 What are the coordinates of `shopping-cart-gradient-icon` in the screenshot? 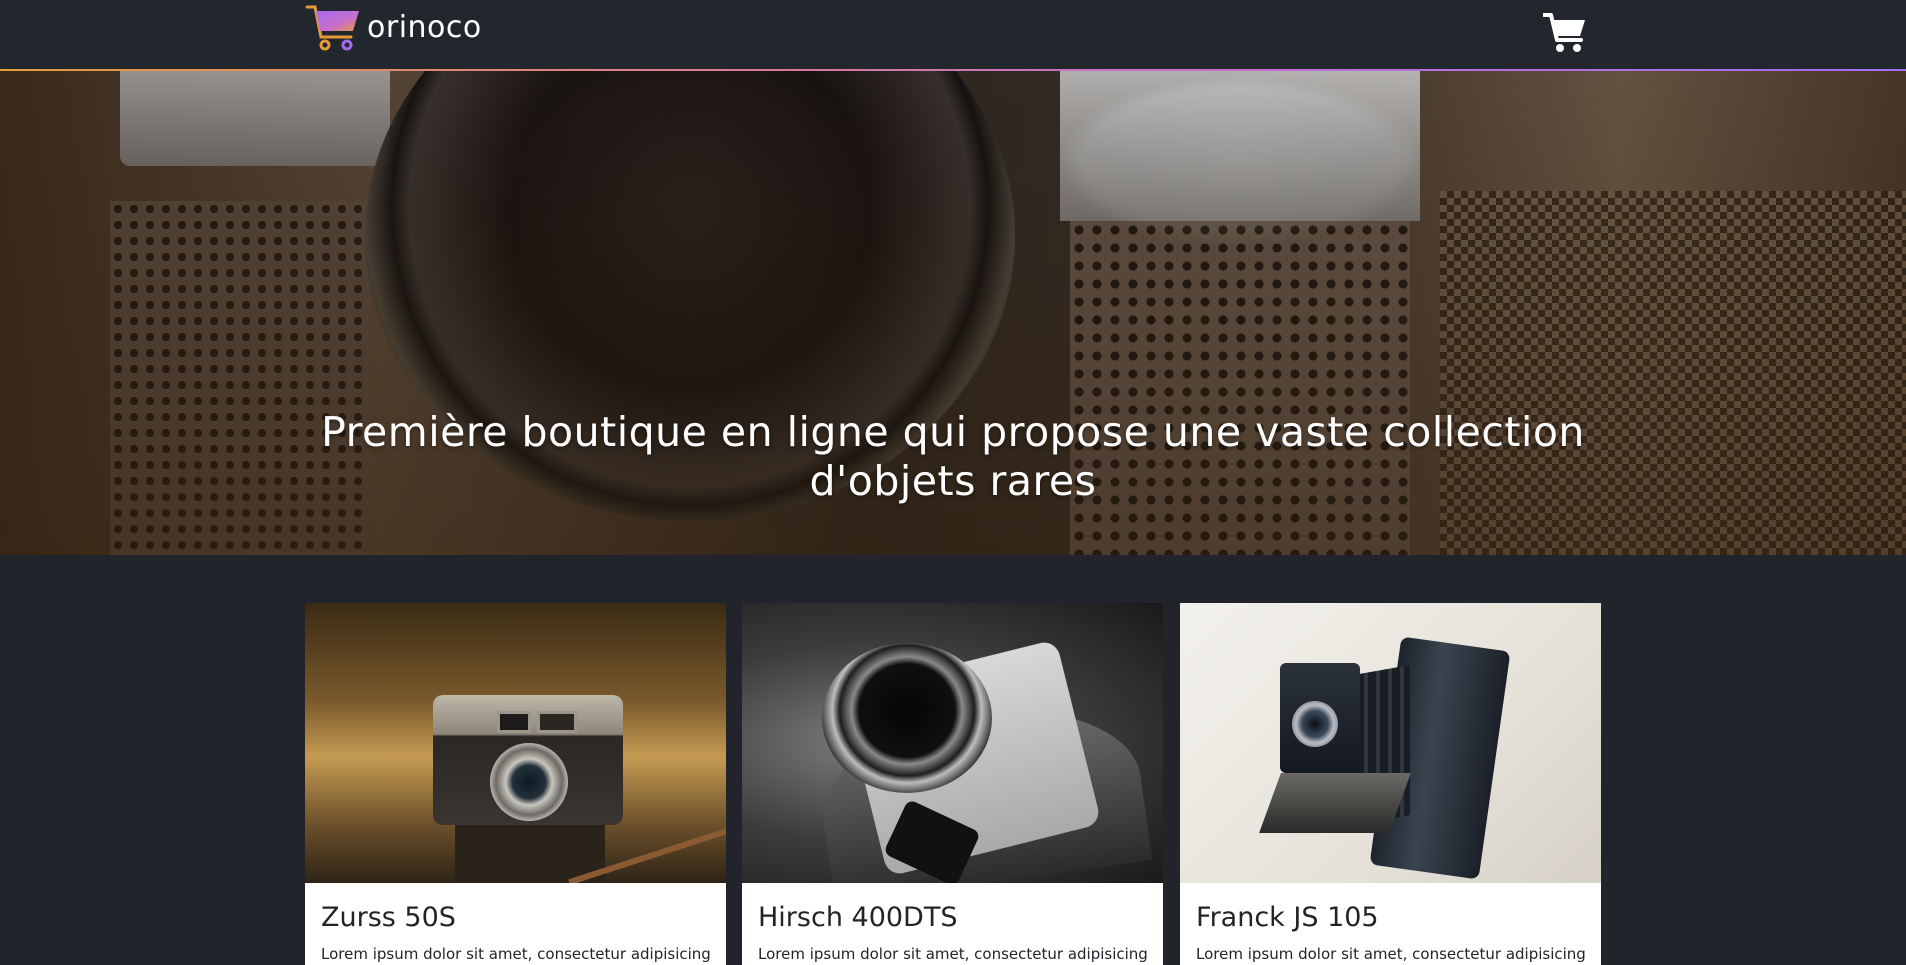 It's located at (334, 27).